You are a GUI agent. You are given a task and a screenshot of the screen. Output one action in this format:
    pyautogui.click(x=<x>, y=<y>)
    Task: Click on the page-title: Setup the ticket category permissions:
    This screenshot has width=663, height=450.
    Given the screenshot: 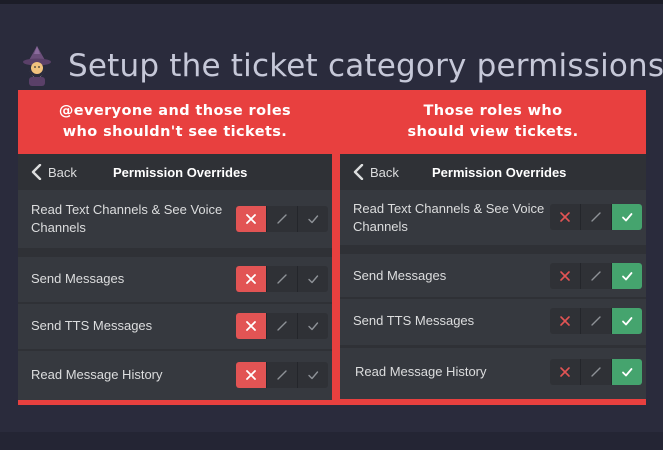 What is the action you would take?
    pyautogui.click(x=365, y=66)
    